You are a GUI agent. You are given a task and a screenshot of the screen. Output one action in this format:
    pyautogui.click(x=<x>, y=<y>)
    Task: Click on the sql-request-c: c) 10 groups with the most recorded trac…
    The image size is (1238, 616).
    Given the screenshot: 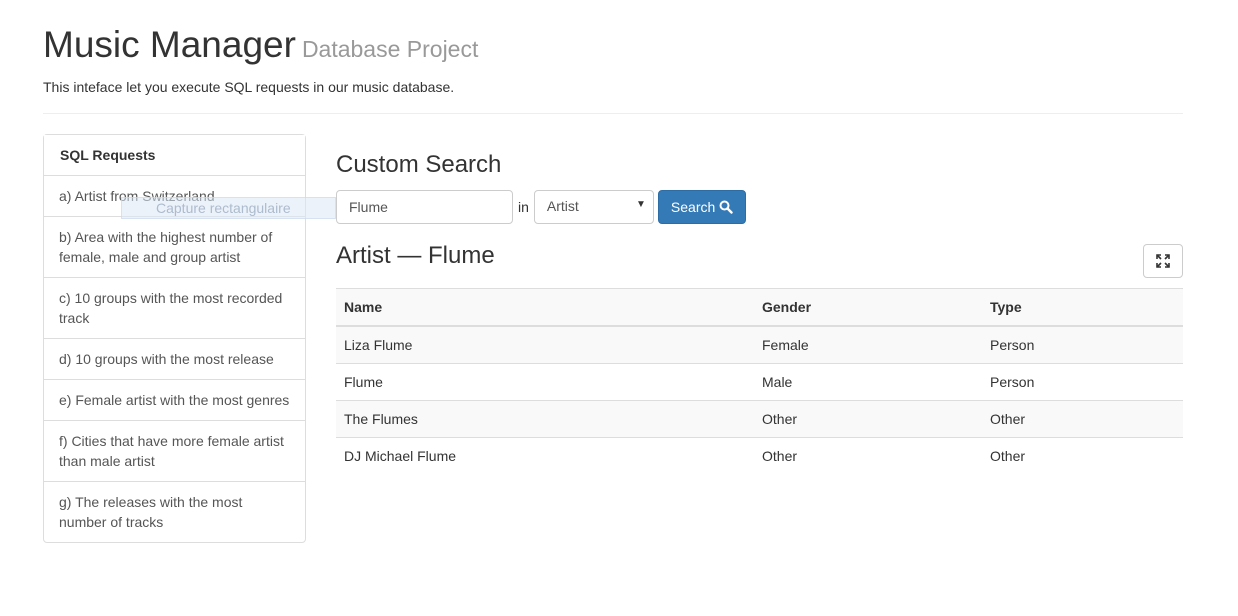 What is the action you would take?
    pyautogui.click(x=174, y=308)
    